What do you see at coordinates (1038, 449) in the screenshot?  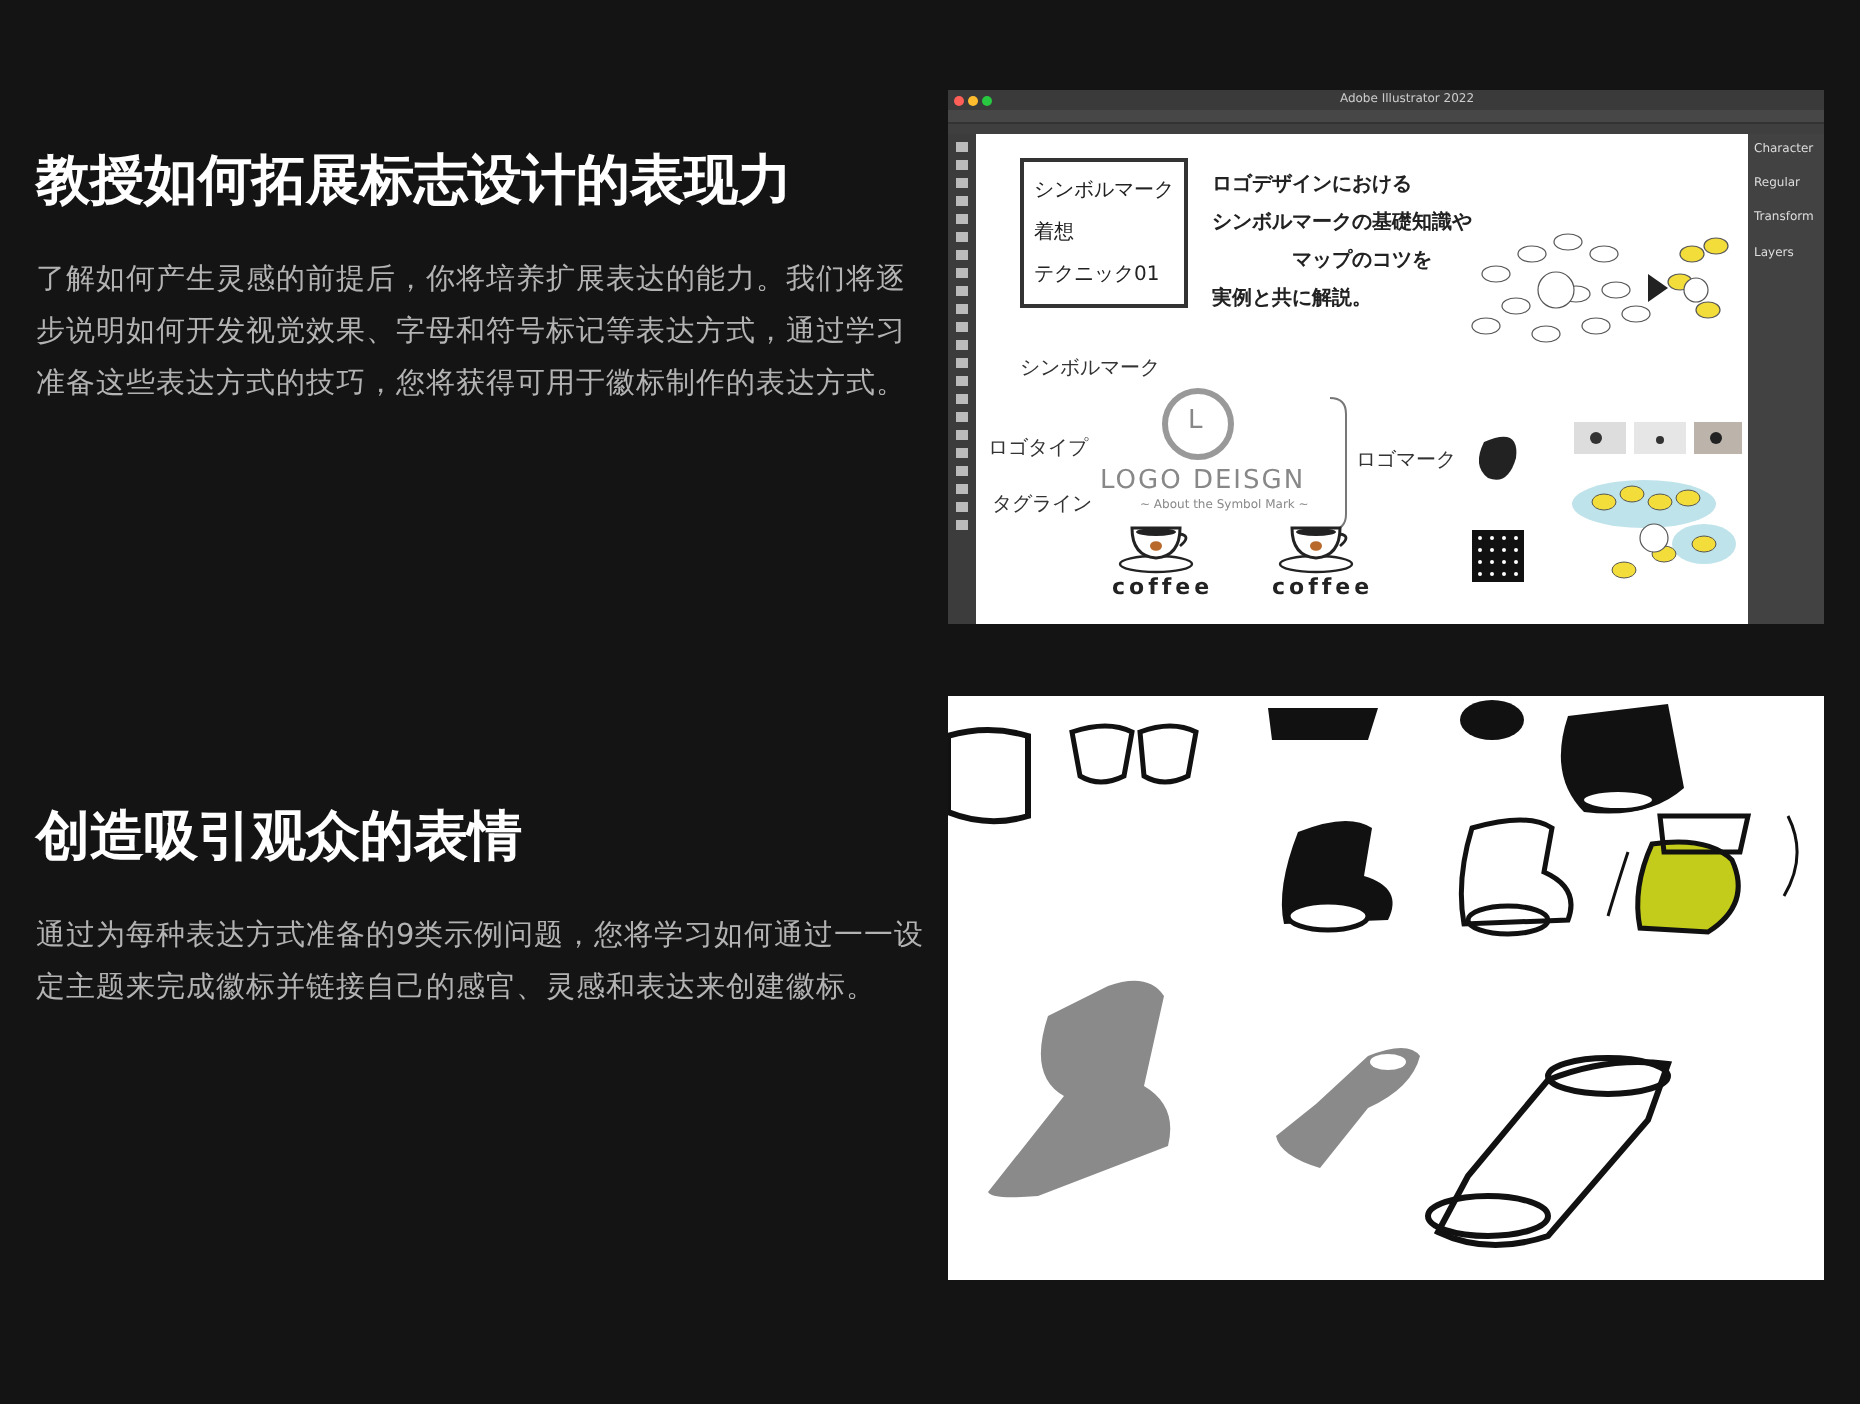 I see `label-text: ロゴタイプ` at bounding box center [1038, 449].